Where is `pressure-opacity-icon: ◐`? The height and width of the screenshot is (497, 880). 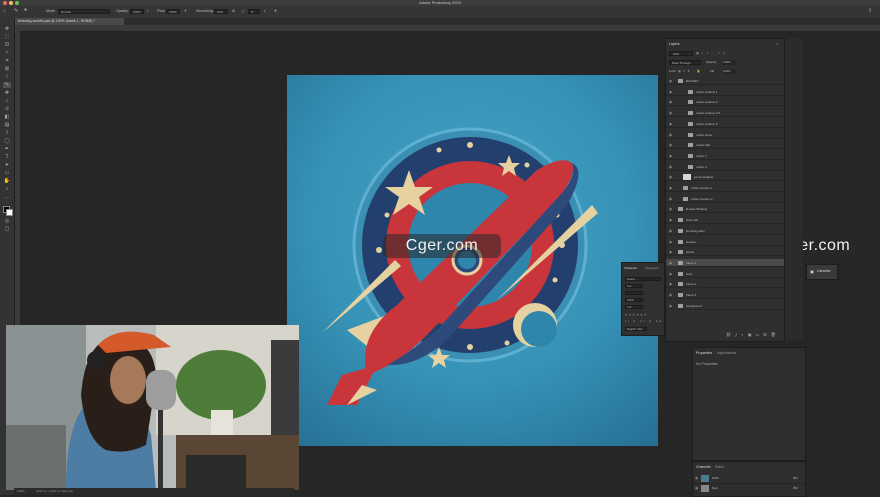 pressure-opacity-icon: ◐ is located at coordinates (148, 11).